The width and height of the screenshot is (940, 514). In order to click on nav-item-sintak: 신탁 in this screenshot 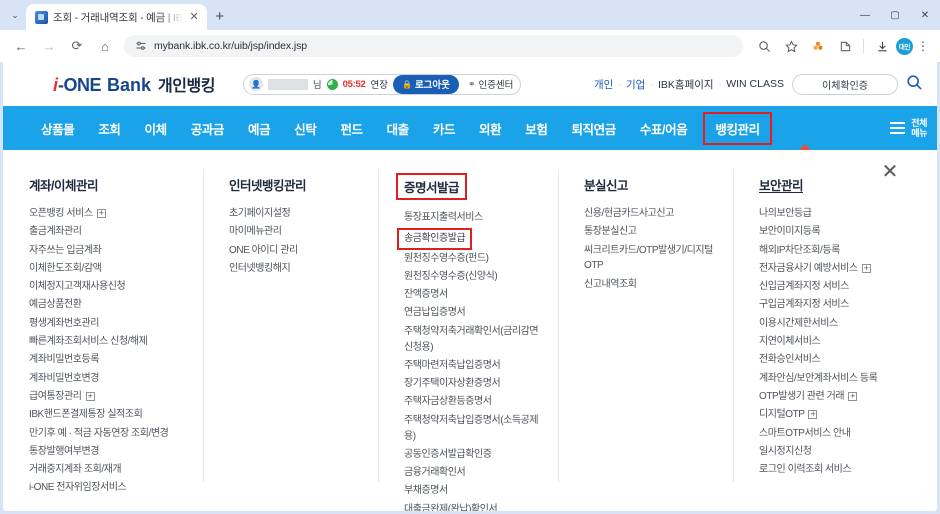, I will do `click(305, 128)`.